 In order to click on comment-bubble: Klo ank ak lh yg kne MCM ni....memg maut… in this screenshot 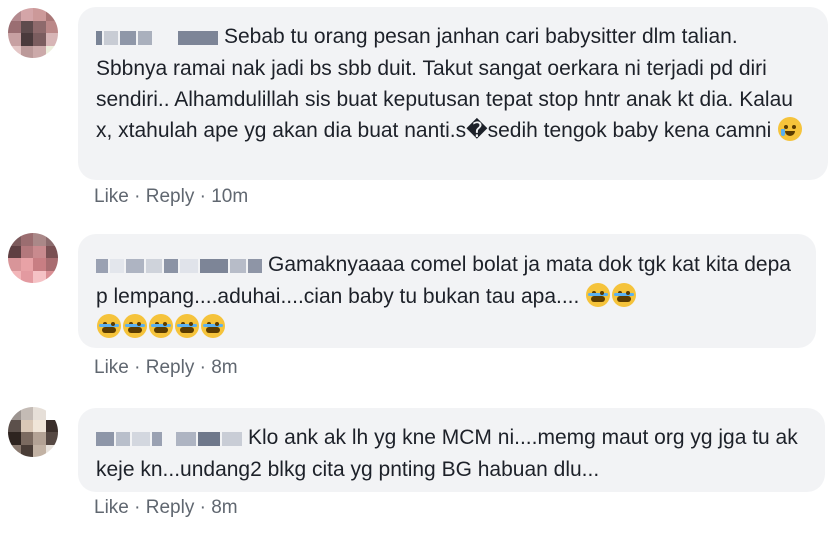, I will do `click(451, 450)`.